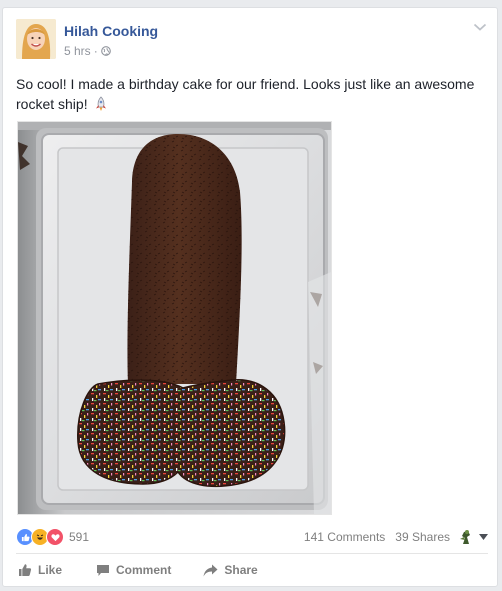  What do you see at coordinates (111, 31) in the screenshot?
I see `author-name: Hilah Cooking` at bounding box center [111, 31].